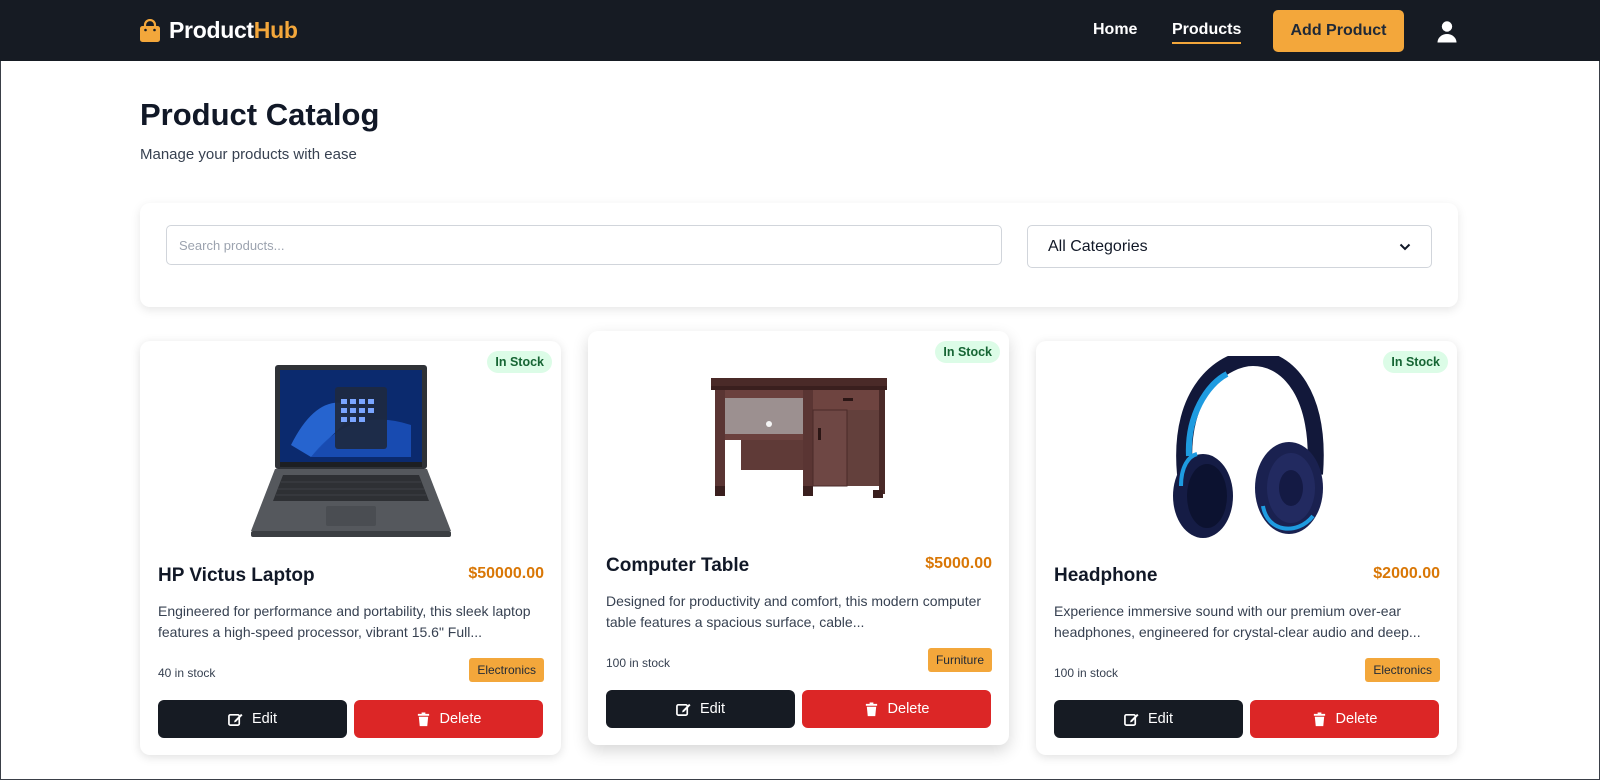  I want to click on product-price: $50000.00, so click(506, 573).